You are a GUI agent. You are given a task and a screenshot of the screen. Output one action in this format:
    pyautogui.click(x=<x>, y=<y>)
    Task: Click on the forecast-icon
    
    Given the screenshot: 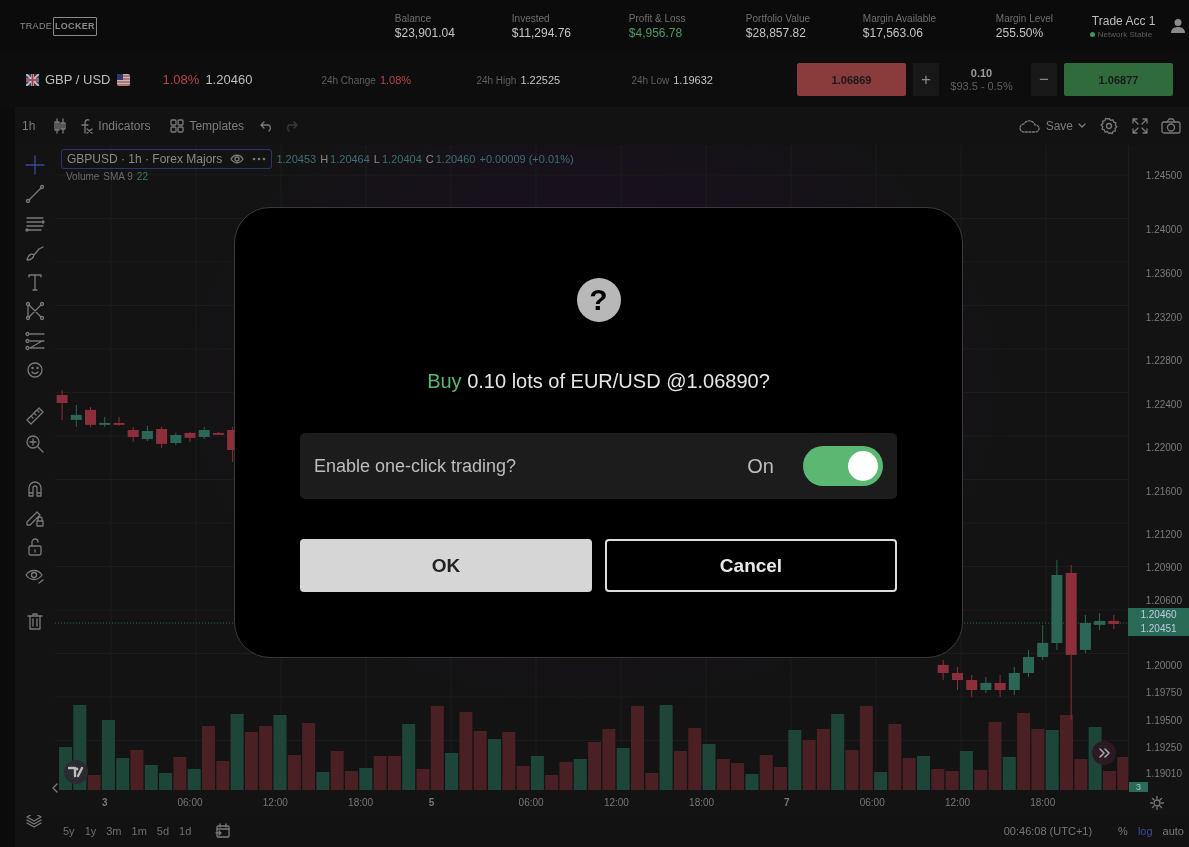 What is the action you would take?
    pyautogui.click(x=35, y=340)
    